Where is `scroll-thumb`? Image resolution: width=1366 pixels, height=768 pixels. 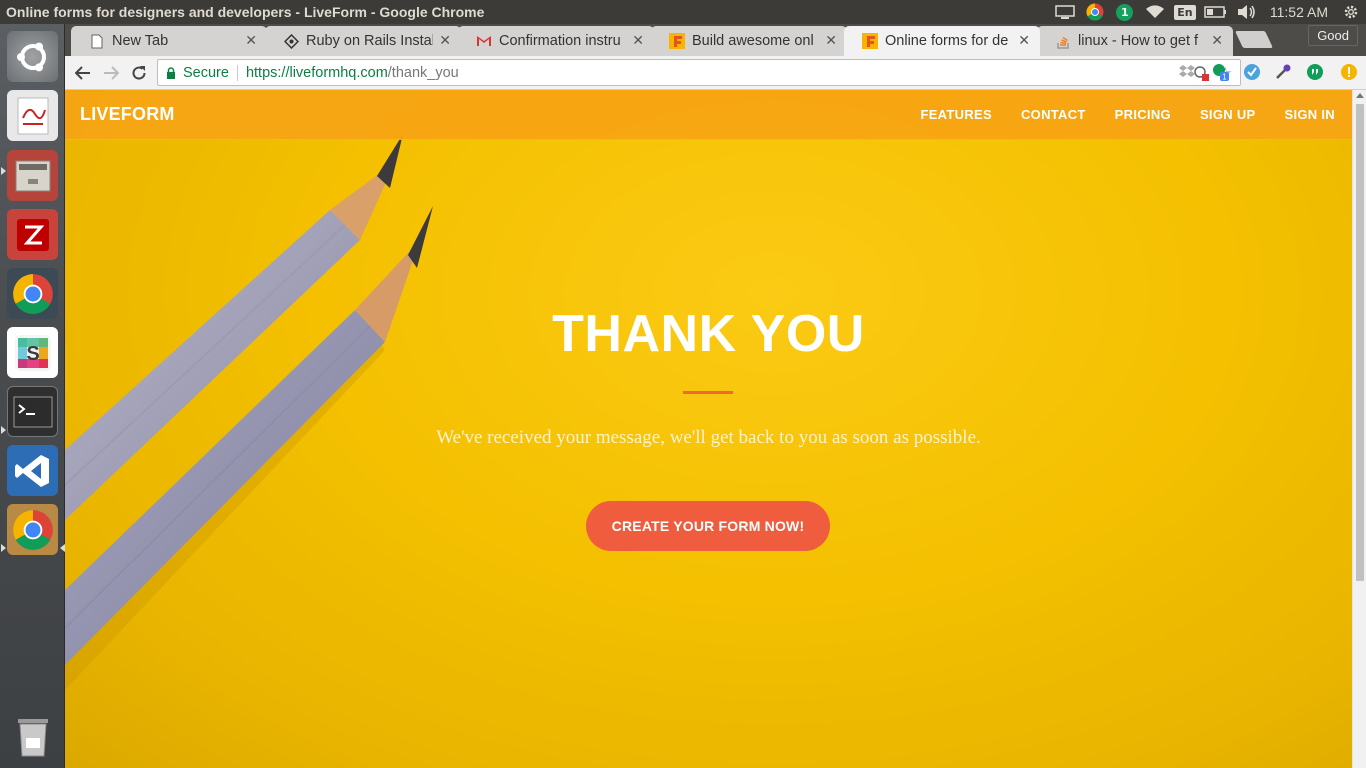 scroll-thumb is located at coordinates (1360, 342).